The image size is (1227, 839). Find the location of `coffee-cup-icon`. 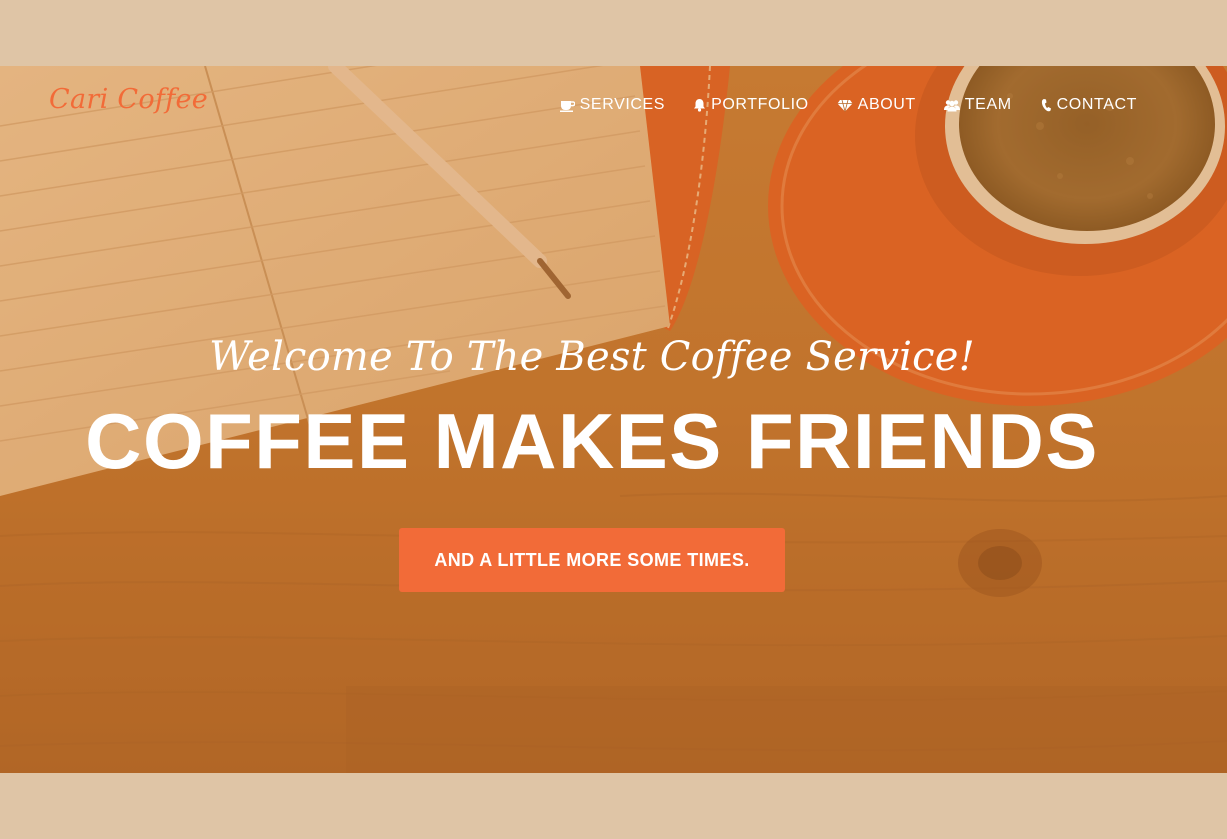

coffee-cup-icon is located at coordinates (567, 105).